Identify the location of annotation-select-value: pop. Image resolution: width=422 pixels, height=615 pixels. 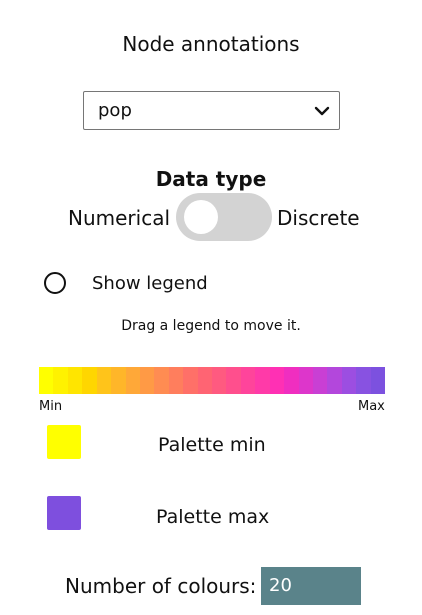
(115, 110).